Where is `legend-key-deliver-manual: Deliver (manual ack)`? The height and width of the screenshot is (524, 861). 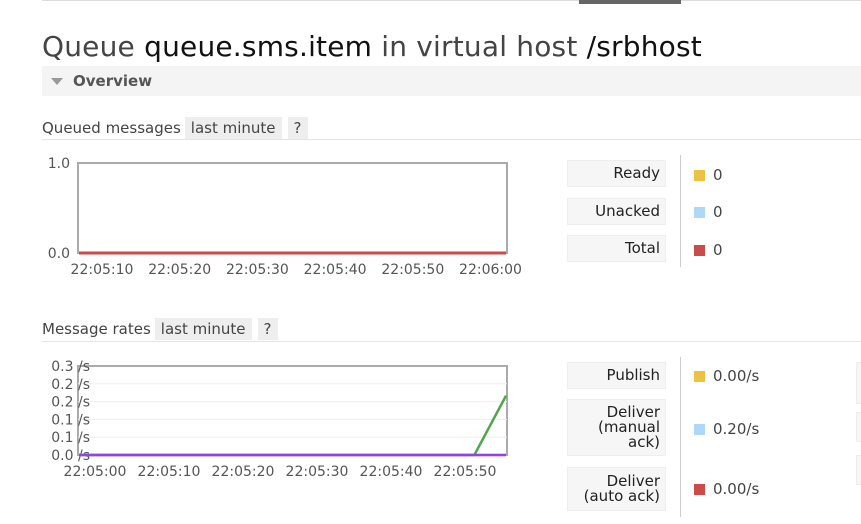 legend-key-deliver-manual: Deliver (manual ack) is located at coordinates (616, 427).